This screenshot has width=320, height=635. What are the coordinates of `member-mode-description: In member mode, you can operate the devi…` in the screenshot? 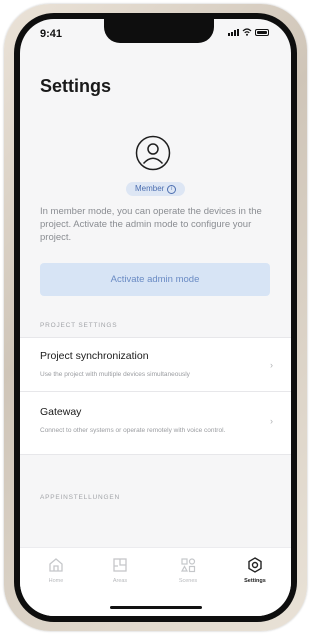 It's located at (151, 224).